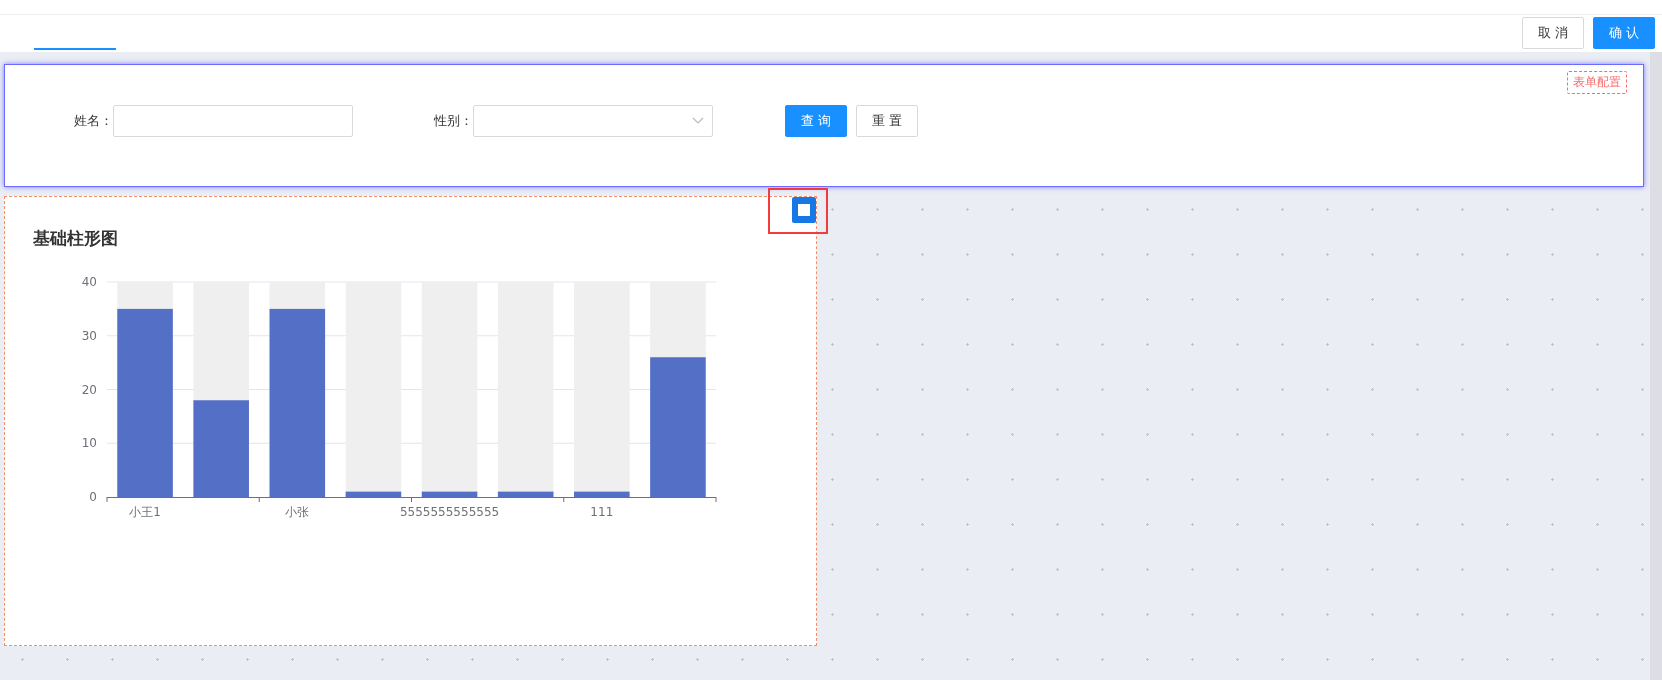  Describe the element at coordinates (89, 389) in the screenshot. I see `y-tick-label: 20` at that location.